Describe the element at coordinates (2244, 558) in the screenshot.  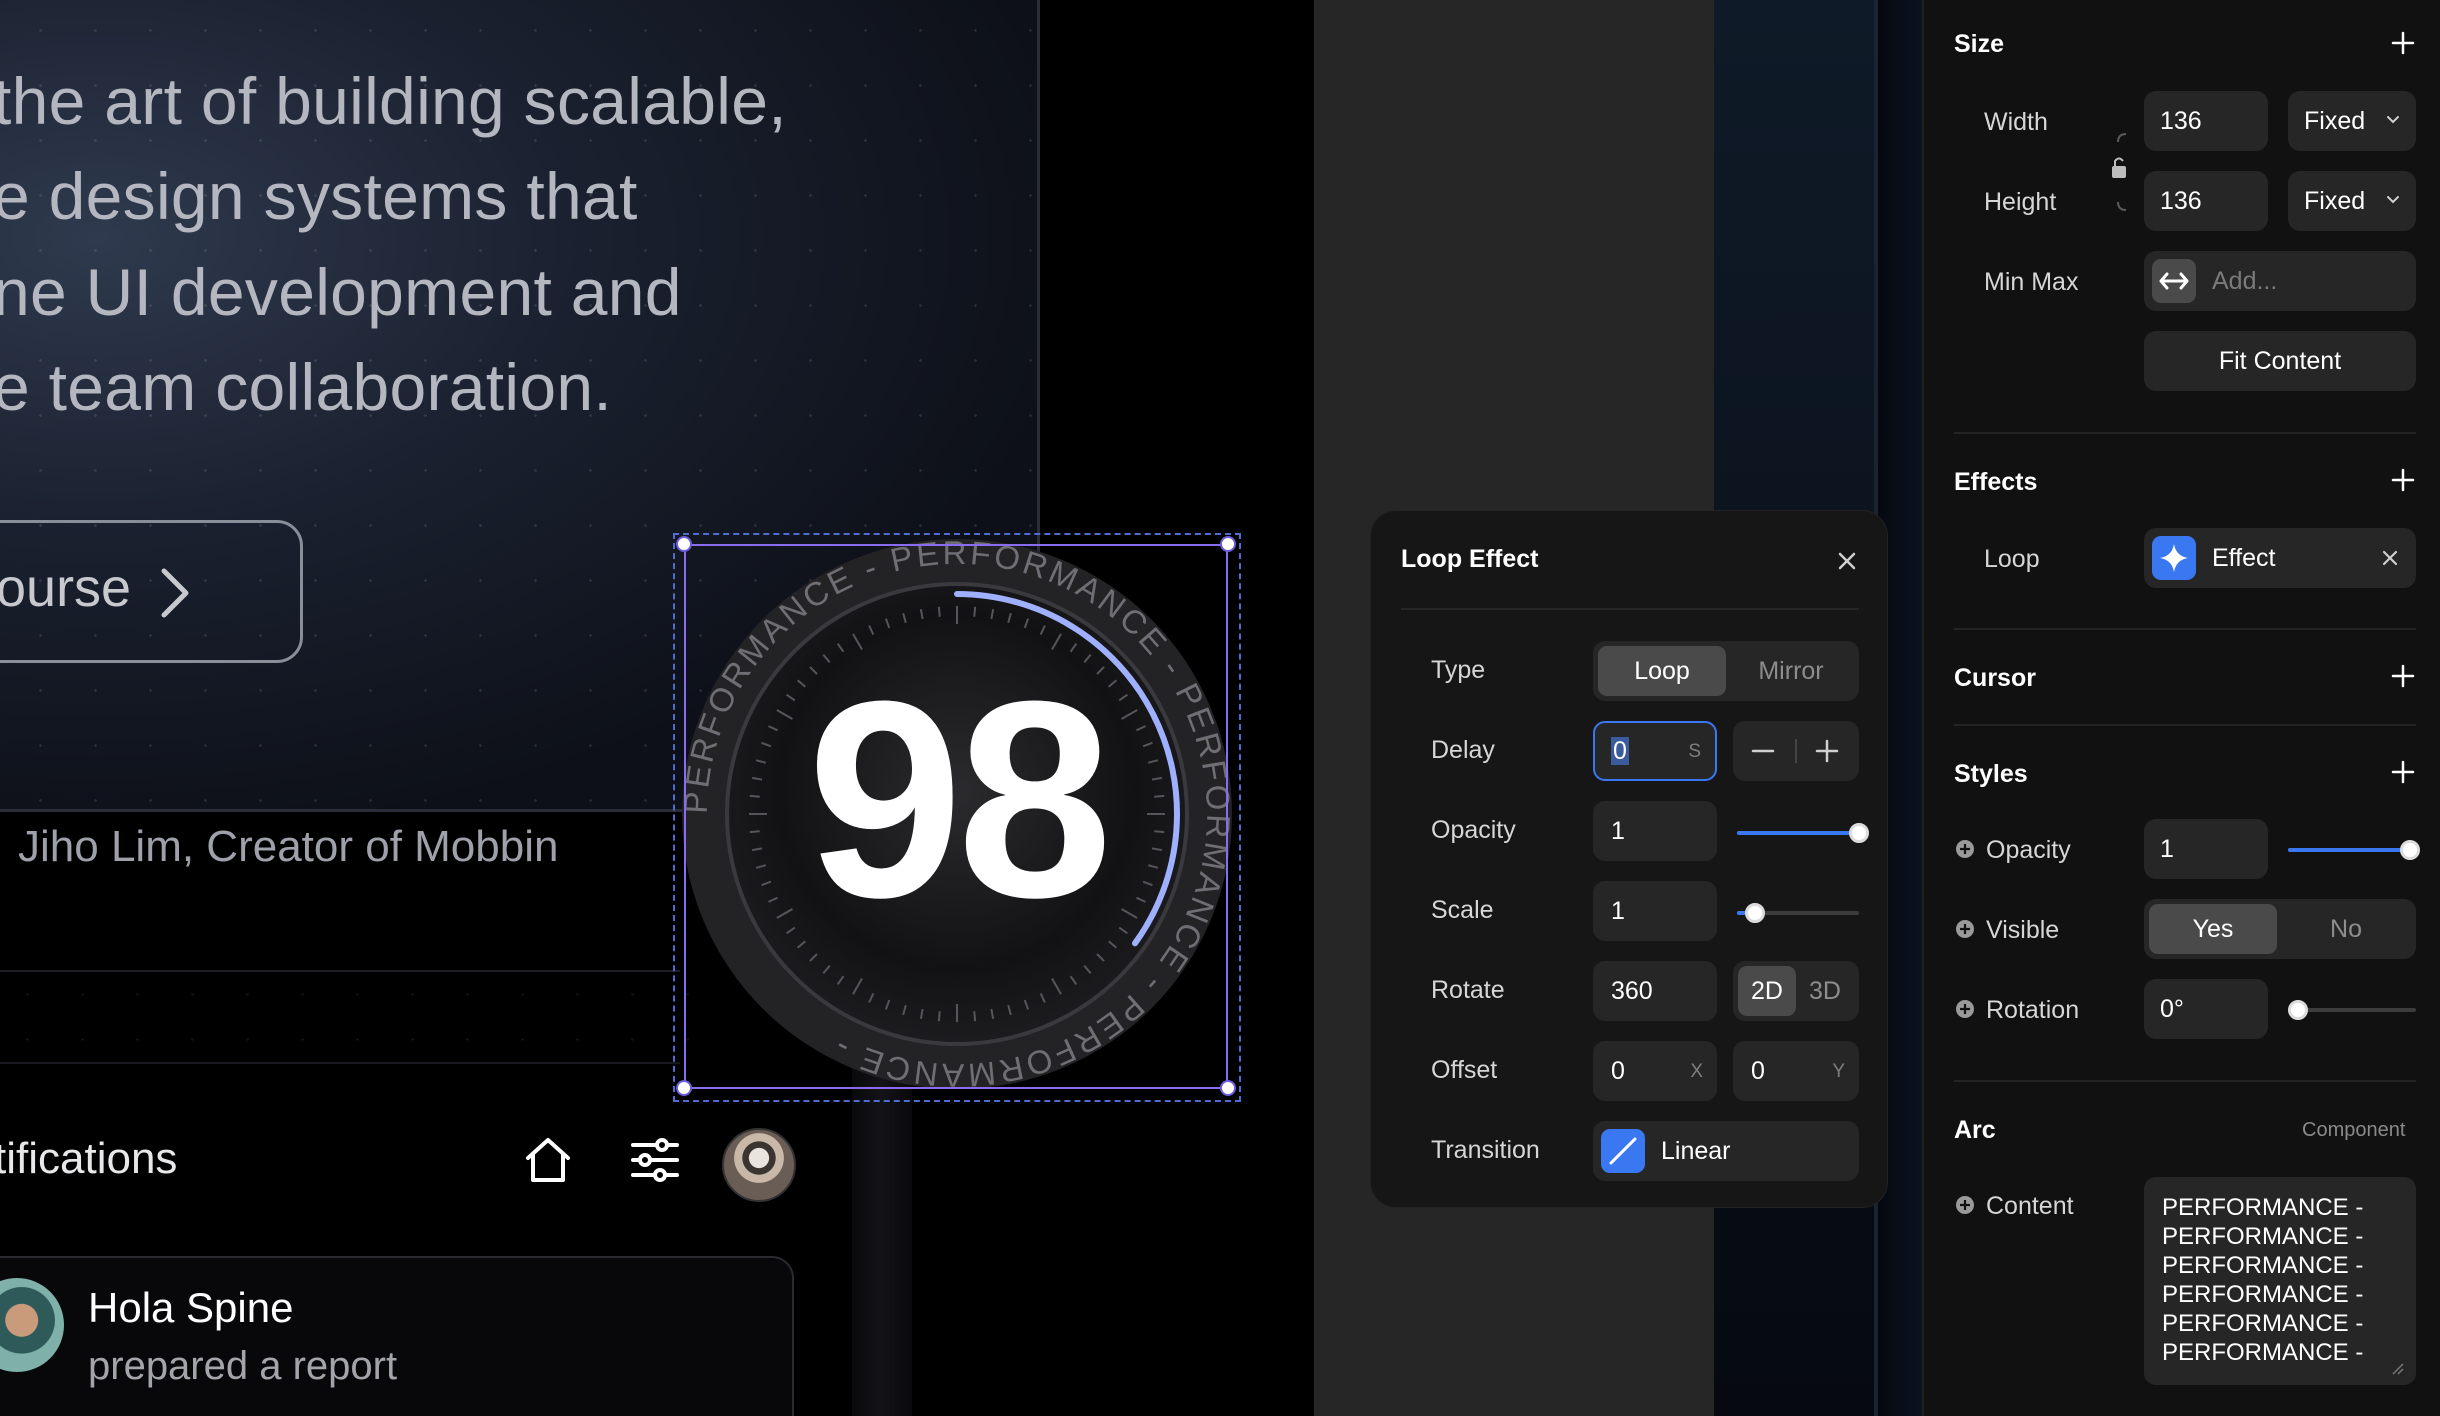
I see `effect-value: Effect` at that location.